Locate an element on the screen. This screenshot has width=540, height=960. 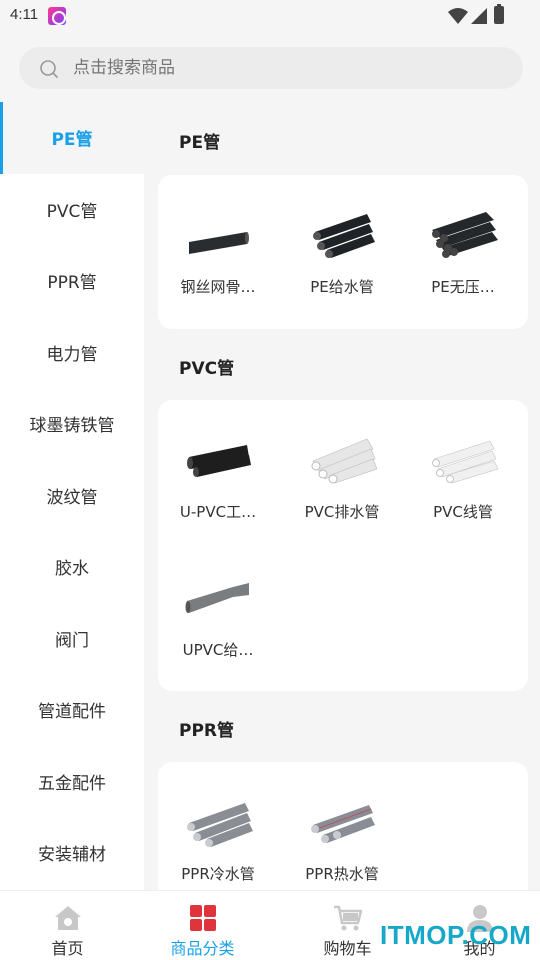
product-item: PPR冷水管 is located at coordinates (218, 836).